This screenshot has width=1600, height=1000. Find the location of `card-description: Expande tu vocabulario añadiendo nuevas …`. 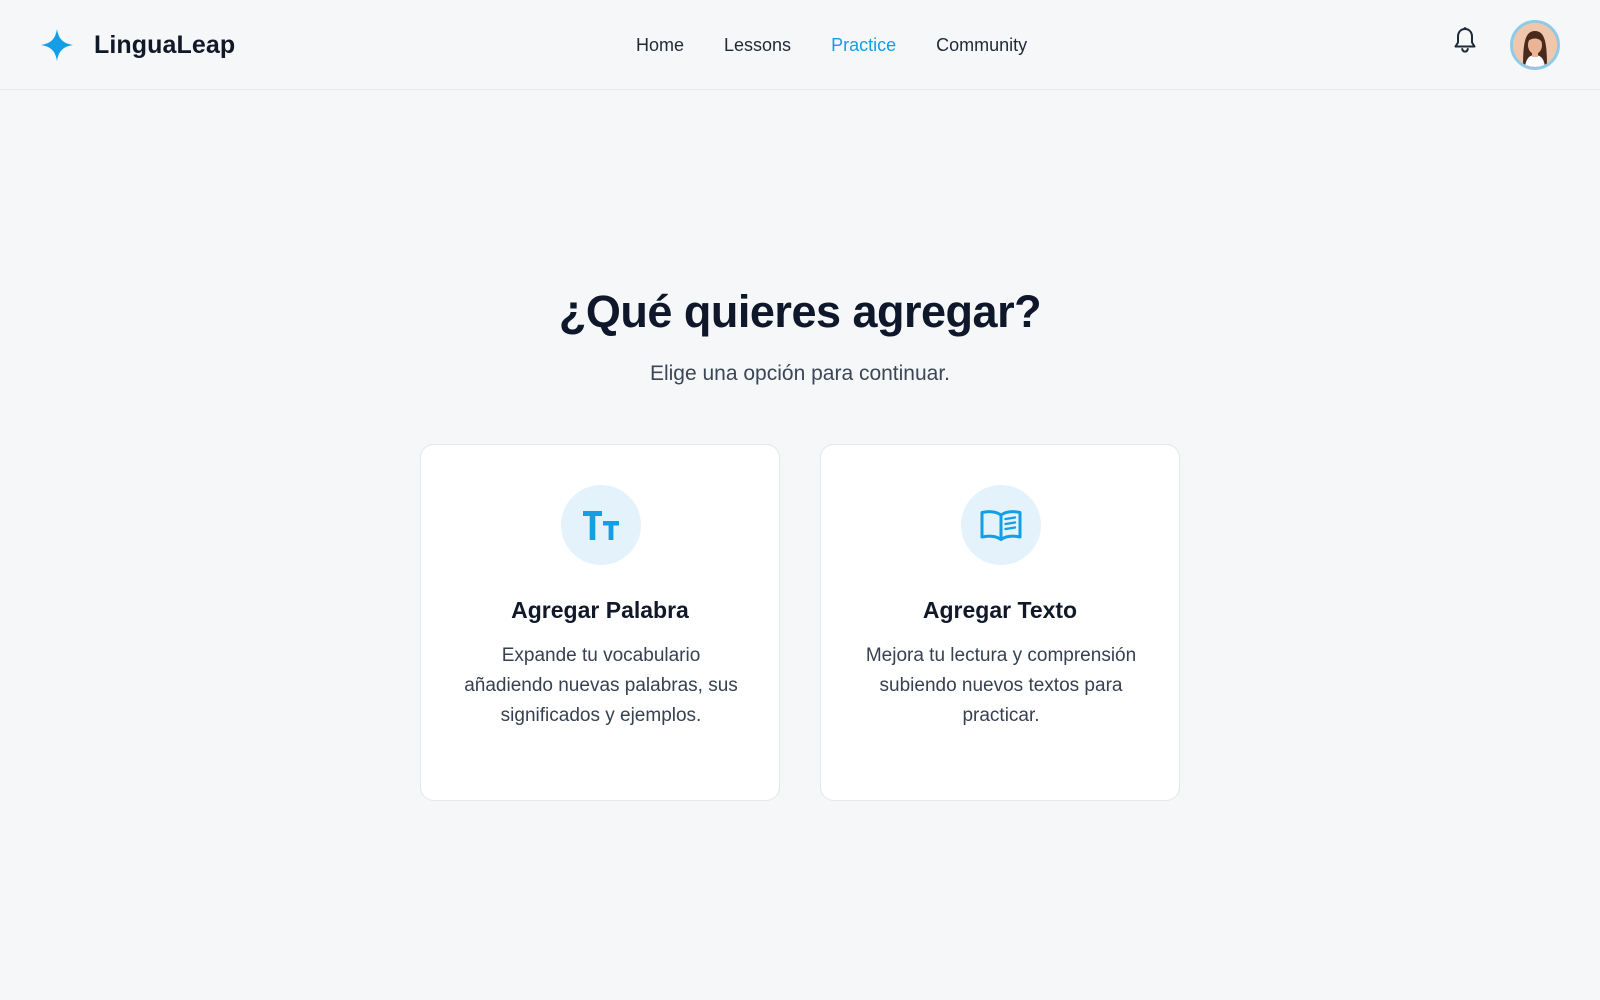

card-description: Expande tu vocabulario añadiendo nuevas … is located at coordinates (601, 685).